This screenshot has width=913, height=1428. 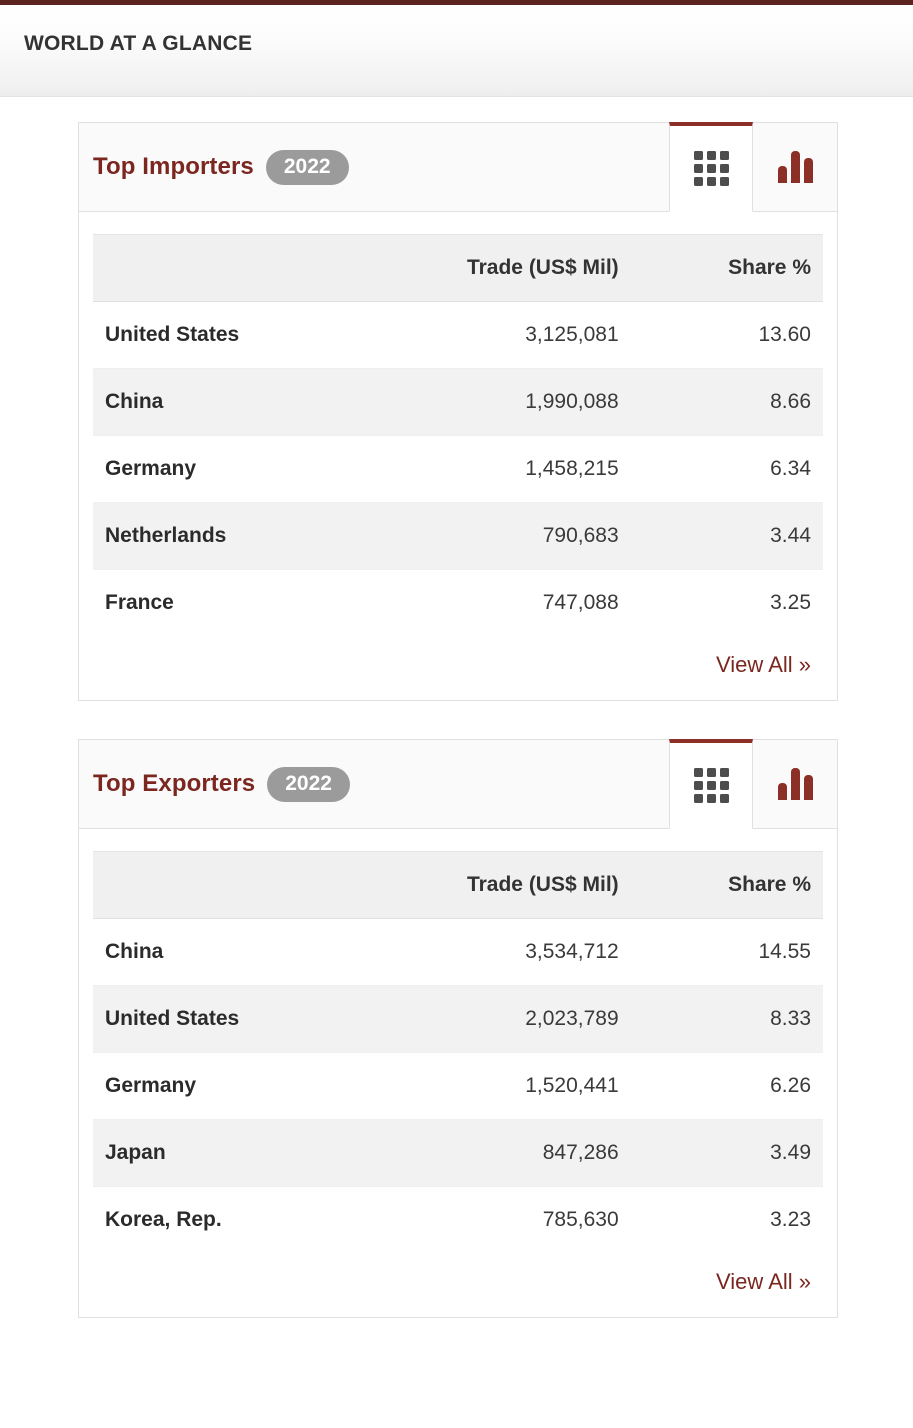 What do you see at coordinates (499, 536) in the screenshot?
I see `trade-value: 790,683` at bounding box center [499, 536].